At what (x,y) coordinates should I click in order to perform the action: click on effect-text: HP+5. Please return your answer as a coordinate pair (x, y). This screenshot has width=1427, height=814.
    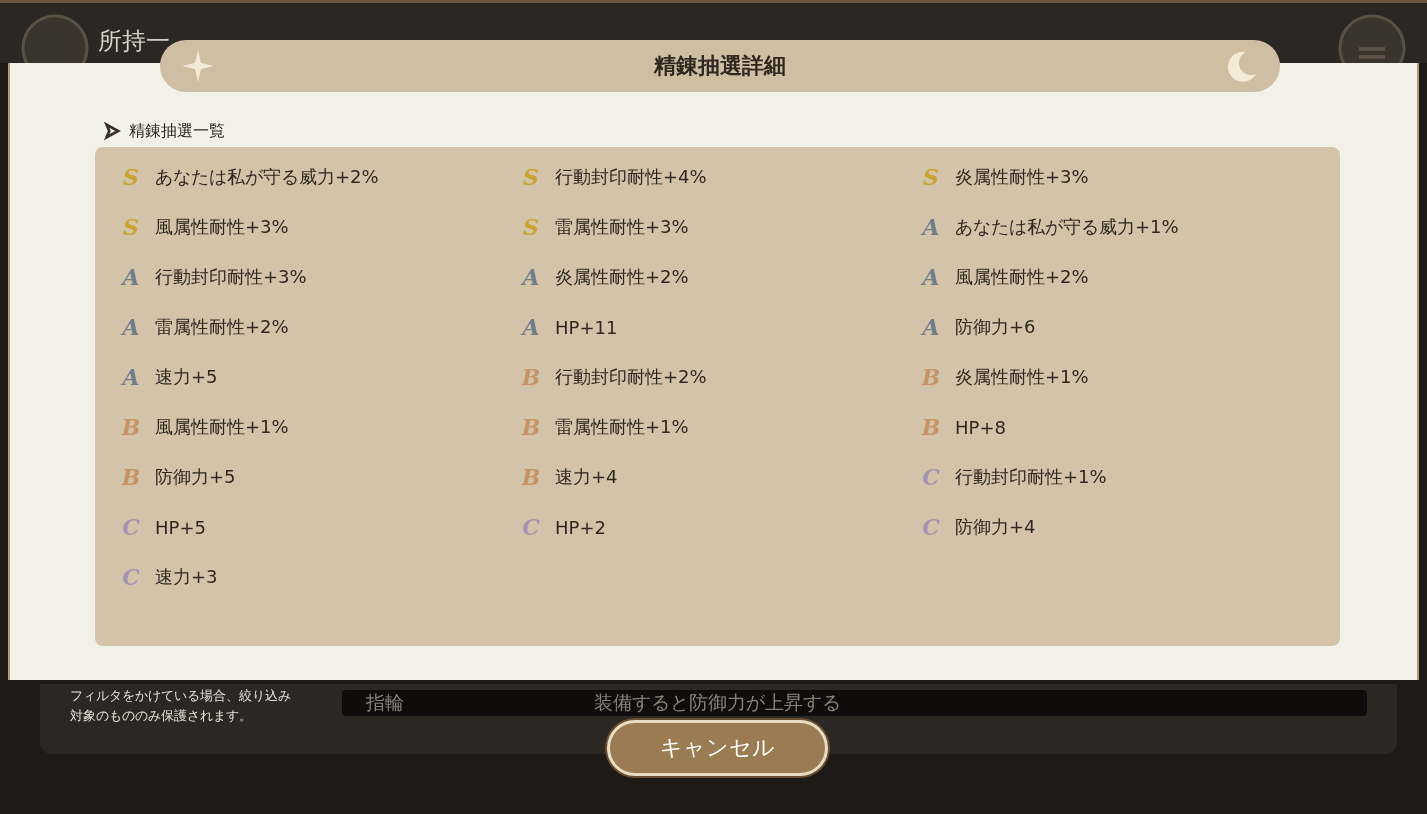
    Looking at the image, I should click on (180, 527).